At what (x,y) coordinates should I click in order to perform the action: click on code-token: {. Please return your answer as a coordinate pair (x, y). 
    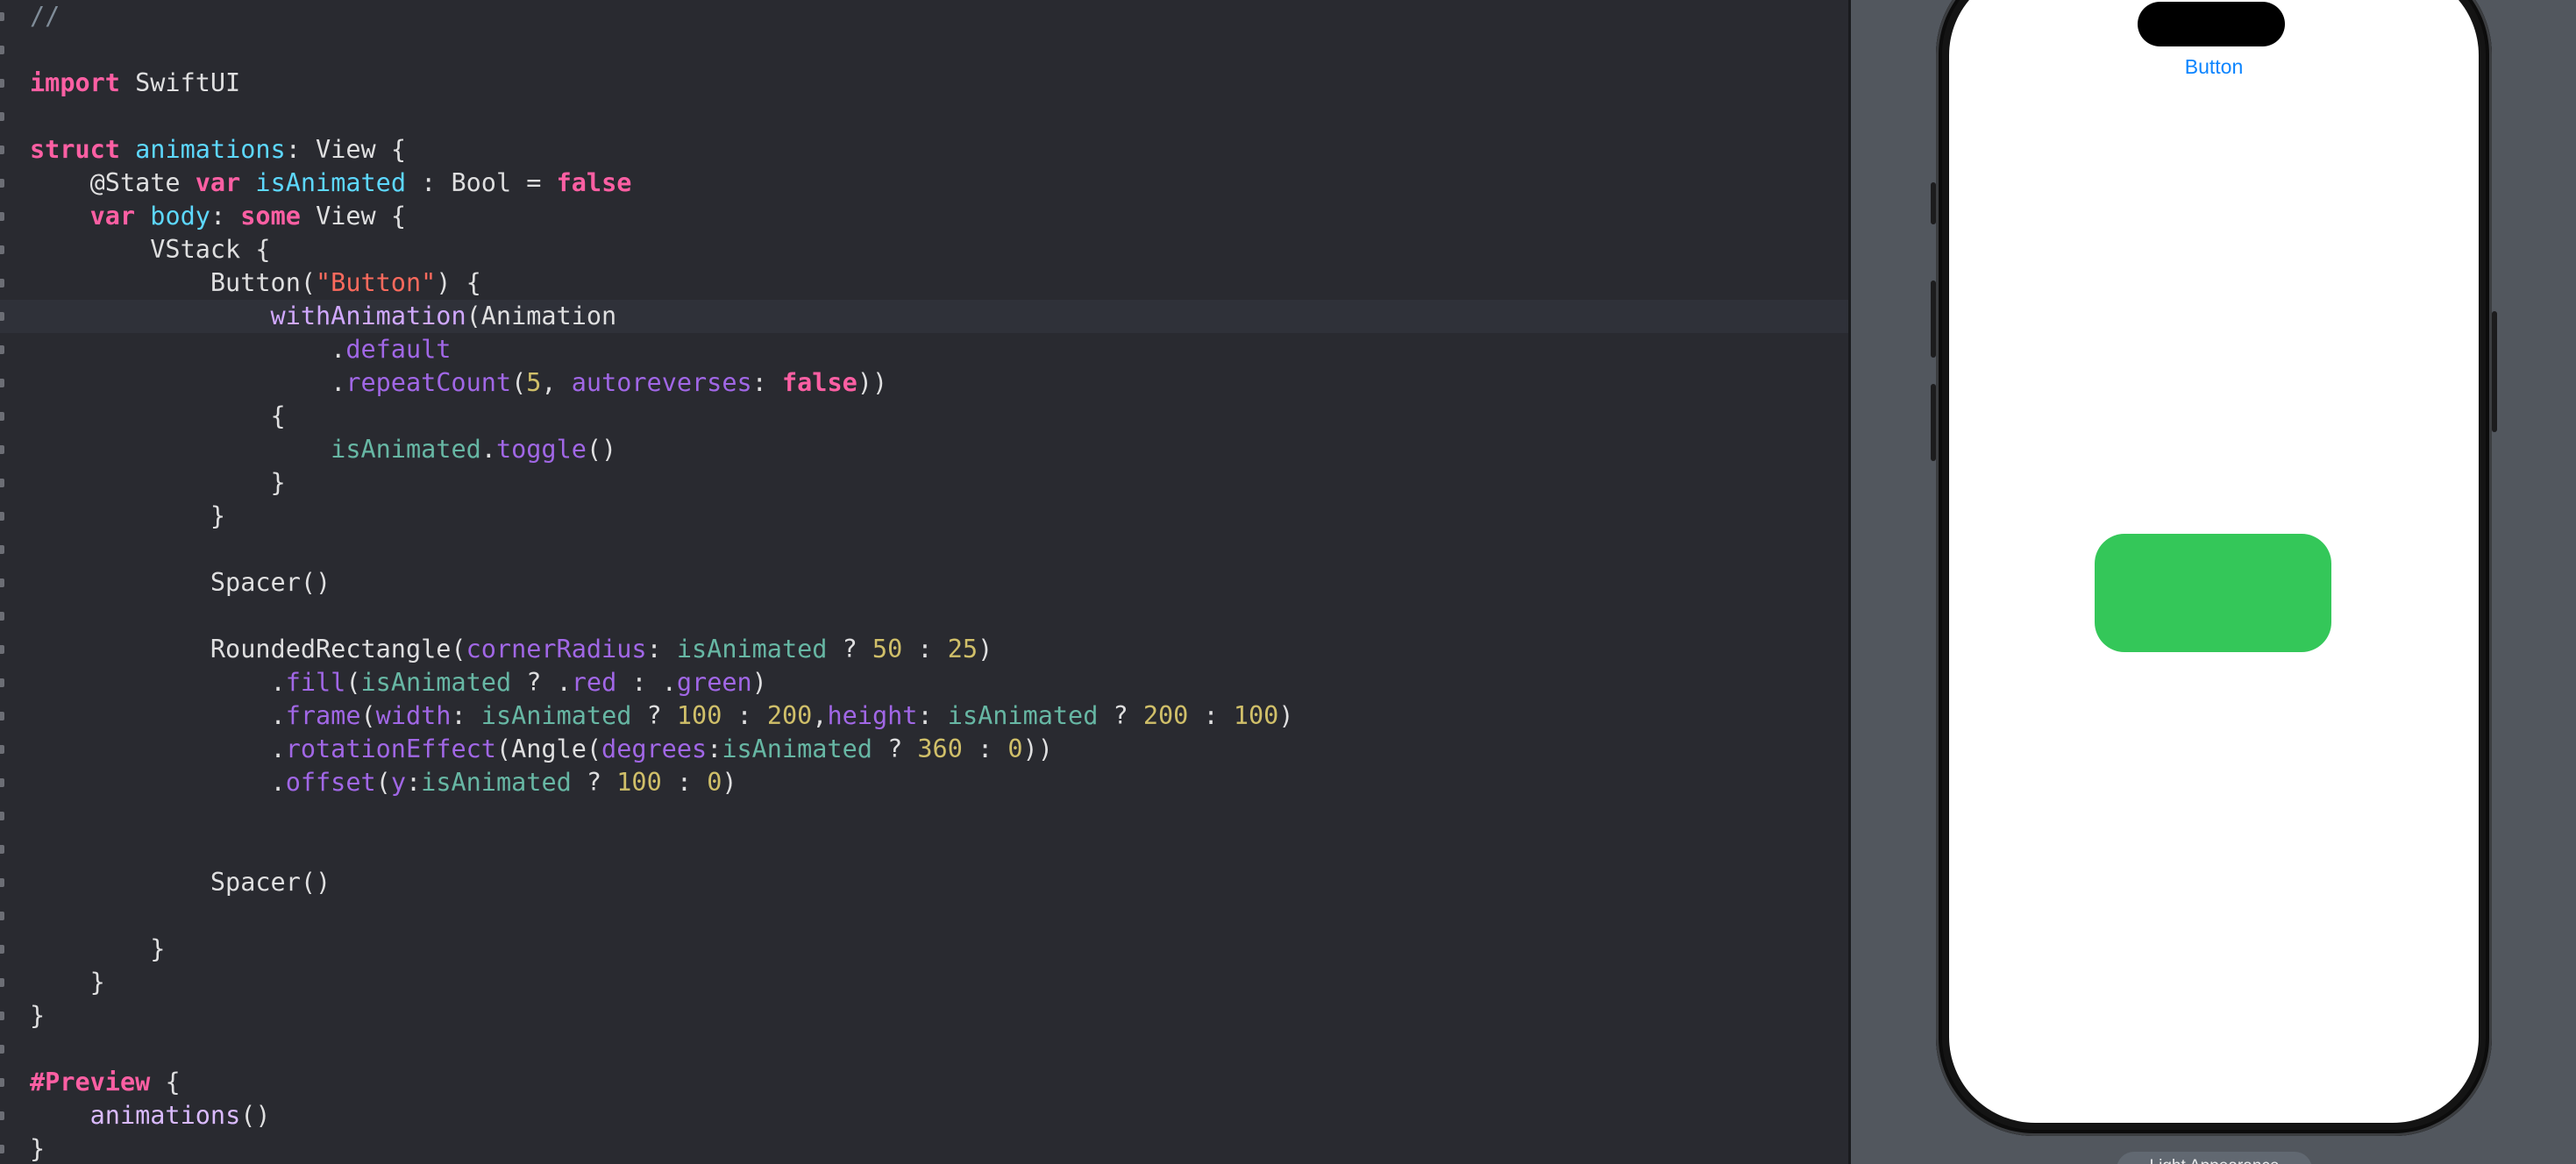
    Looking at the image, I should click on (165, 1082).